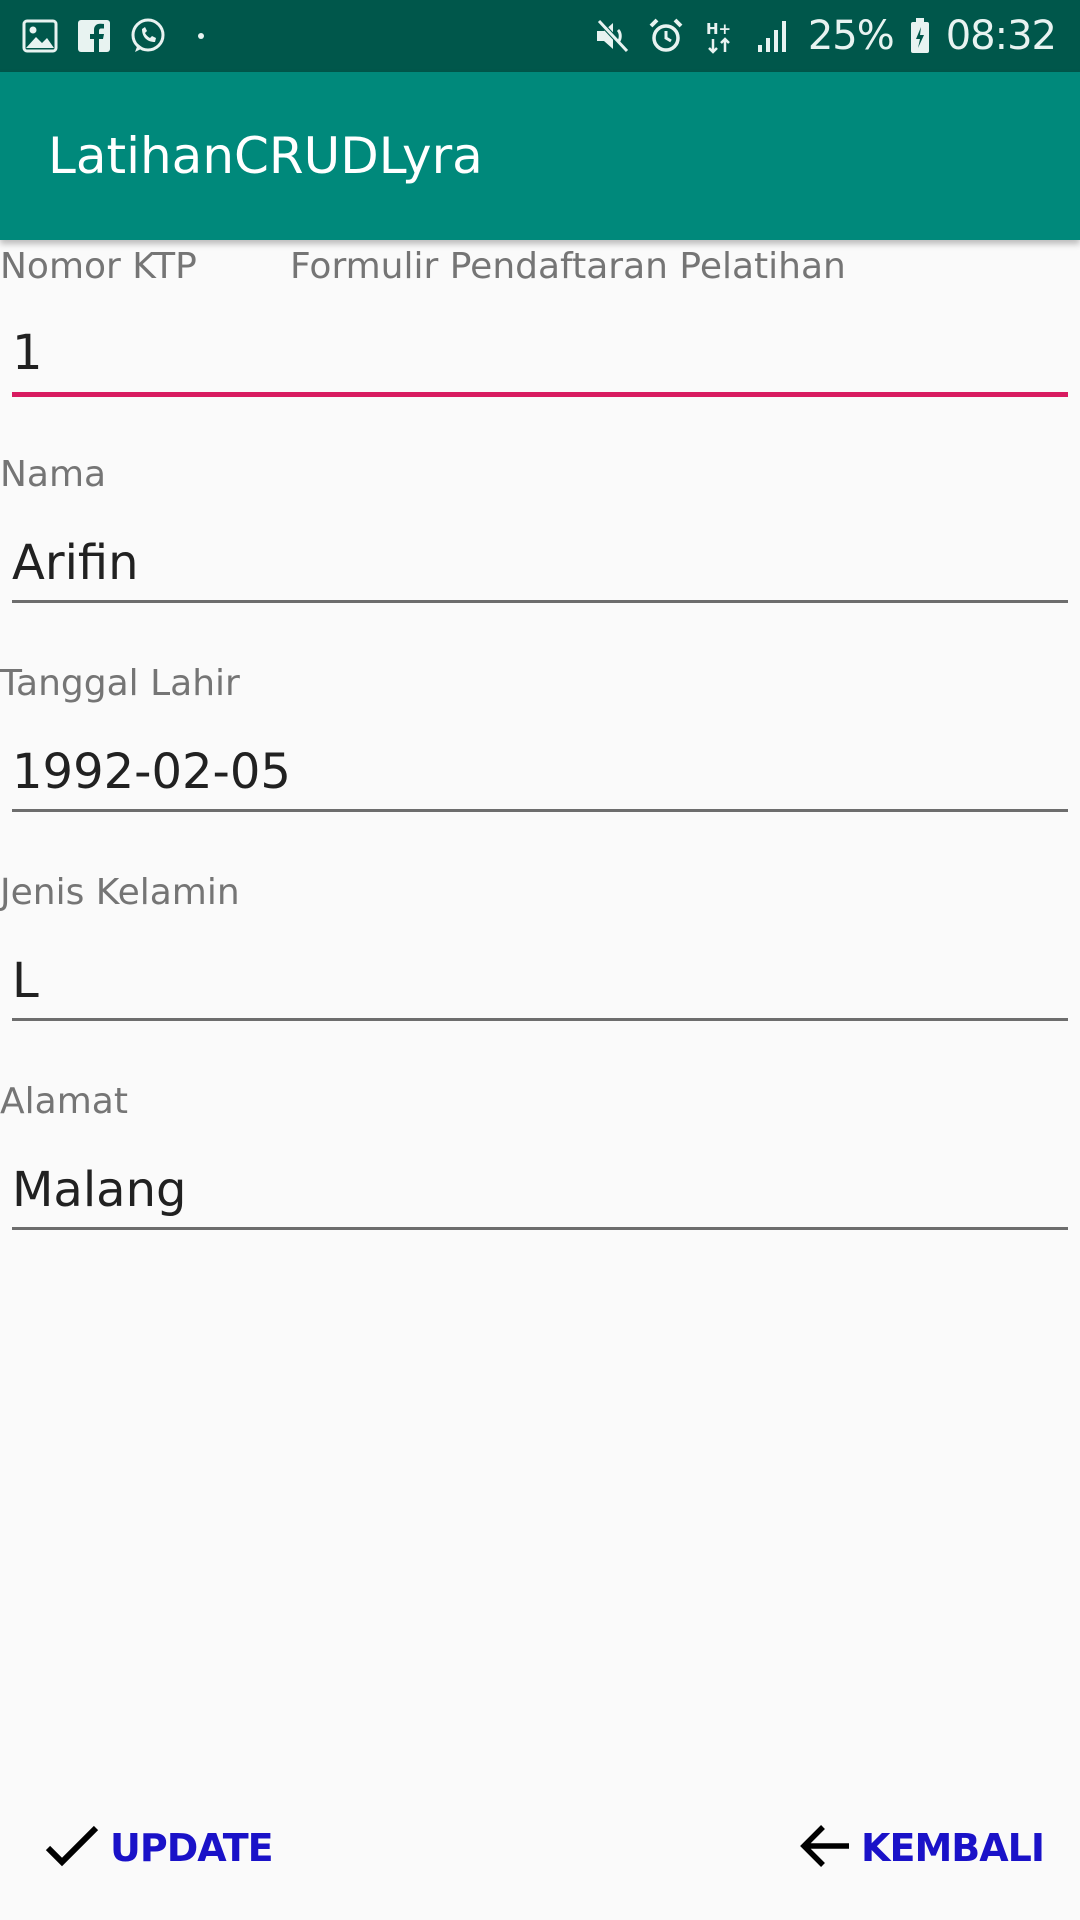  I want to click on clock: 08:32, so click(1001, 36).